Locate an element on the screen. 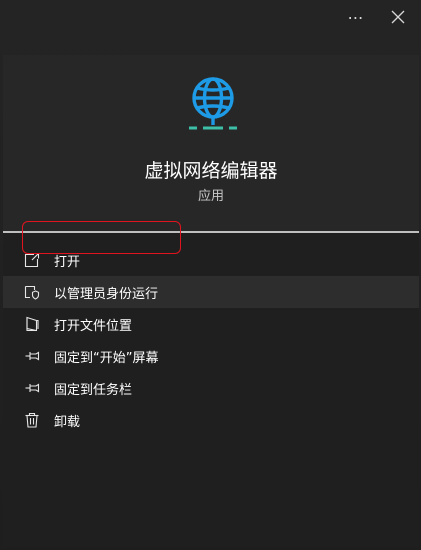 The height and width of the screenshot is (550, 421). menu-item-label: 卸载 is located at coordinates (67, 422).